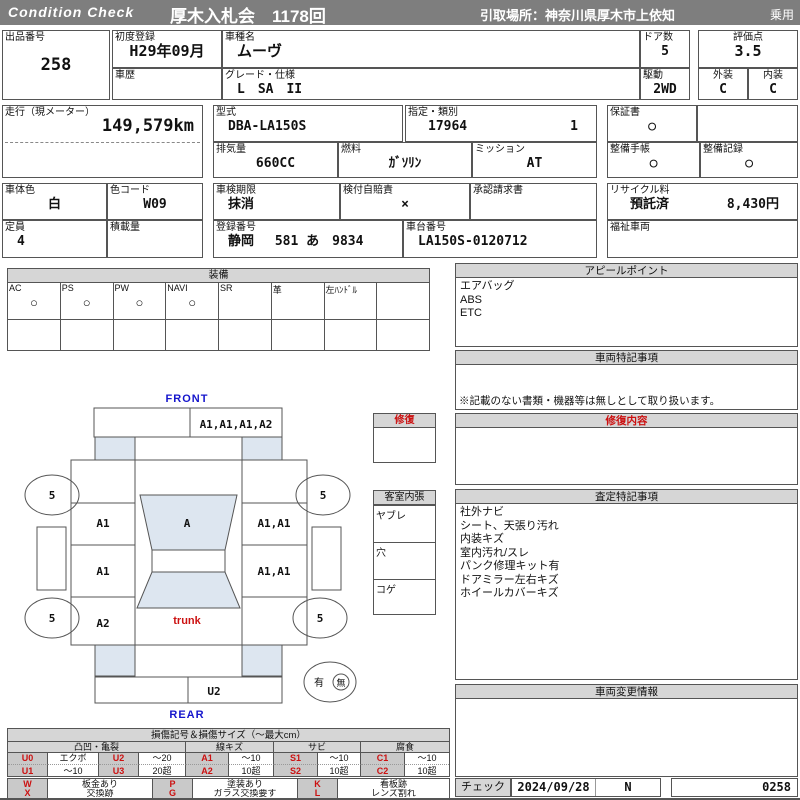 Image resolution: width=800 pixels, height=800 pixels. Describe the element at coordinates (734, 787) in the screenshot. I see `check-number: 0258` at that location.